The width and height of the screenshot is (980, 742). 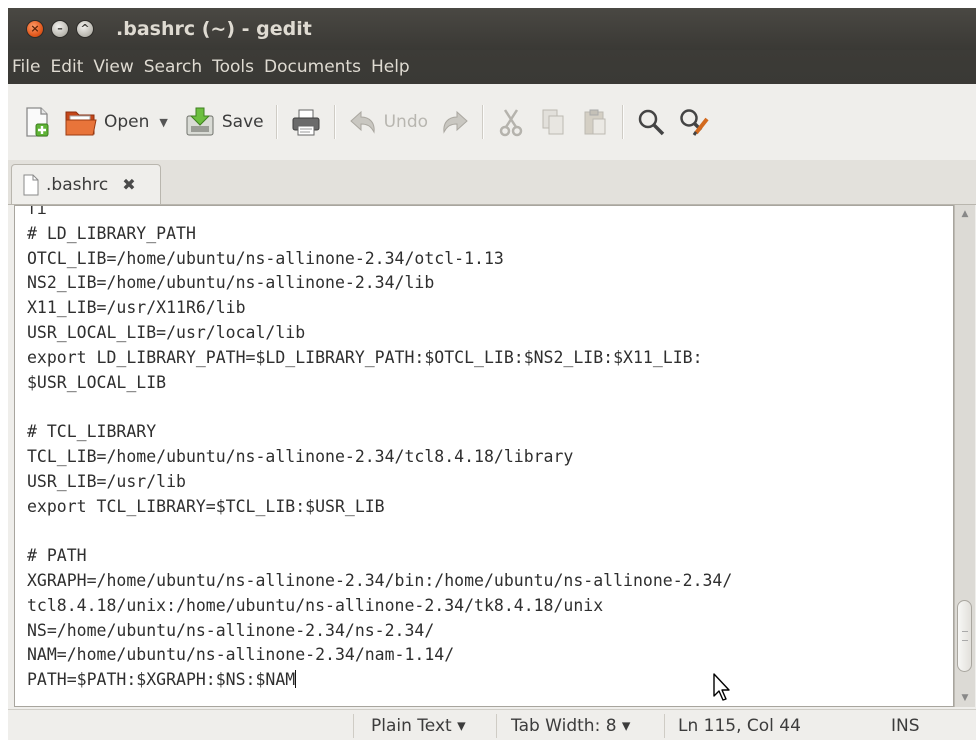 What do you see at coordinates (390, 67) in the screenshot?
I see `menu-help: Help` at bounding box center [390, 67].